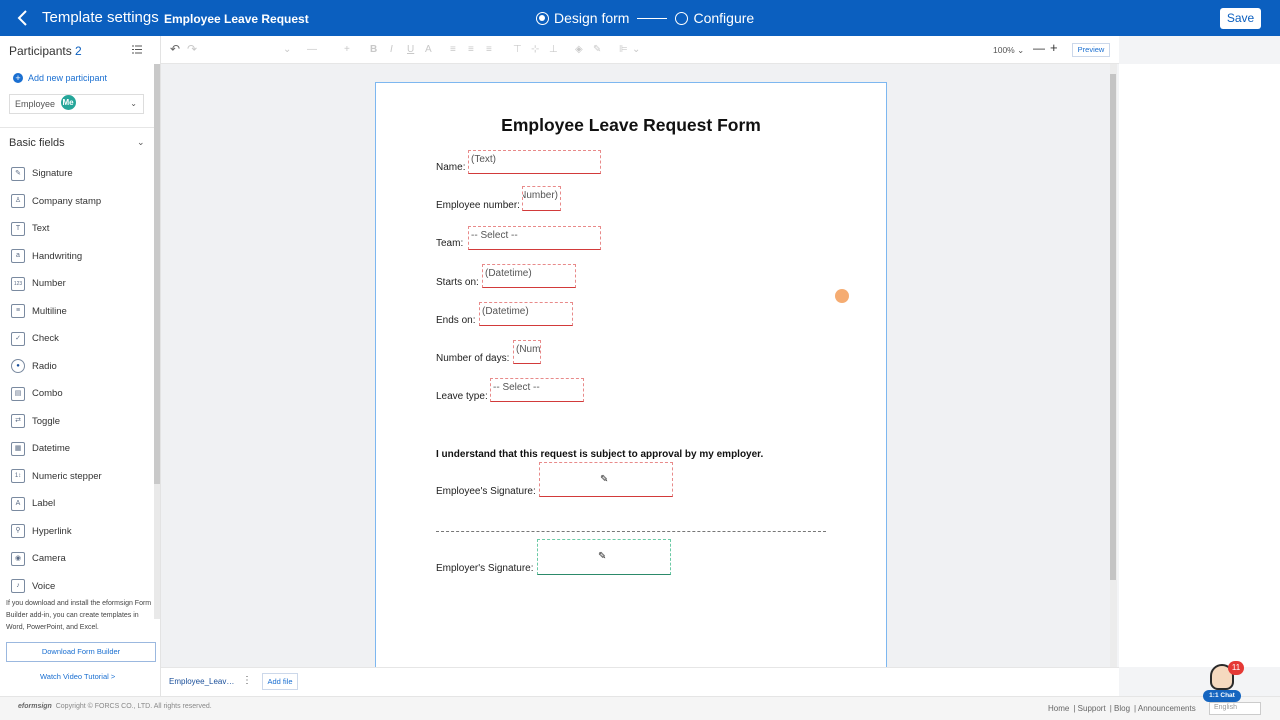 This screenshot has height=720, width=1280. What do you see at coordinates (81, 229) in the screenshot?
I see `field-item-text: T Text` at bounding box center [81, 229].